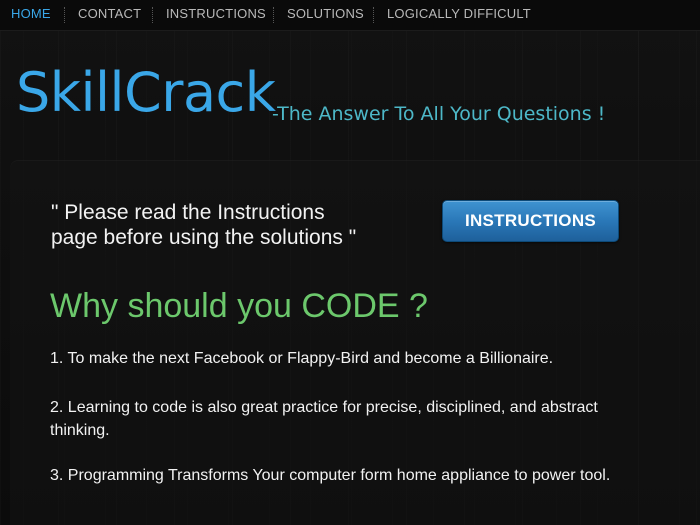 Image resolution: width=700 pixels, height=525 pixels. Describe the element at coordinates (31, 15) in the screenshot. I see `nav-home-link: HOME` at that location.